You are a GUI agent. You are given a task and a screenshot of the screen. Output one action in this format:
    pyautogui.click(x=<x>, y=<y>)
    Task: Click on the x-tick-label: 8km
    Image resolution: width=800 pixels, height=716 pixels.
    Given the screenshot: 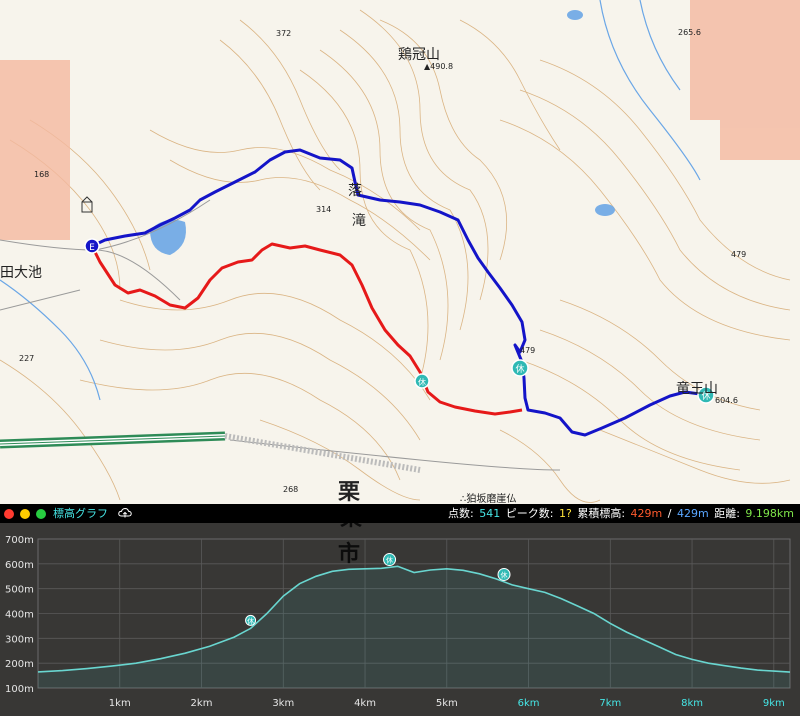 What is the action you would take?
    pyautogui.click(x=692, y=703)
    